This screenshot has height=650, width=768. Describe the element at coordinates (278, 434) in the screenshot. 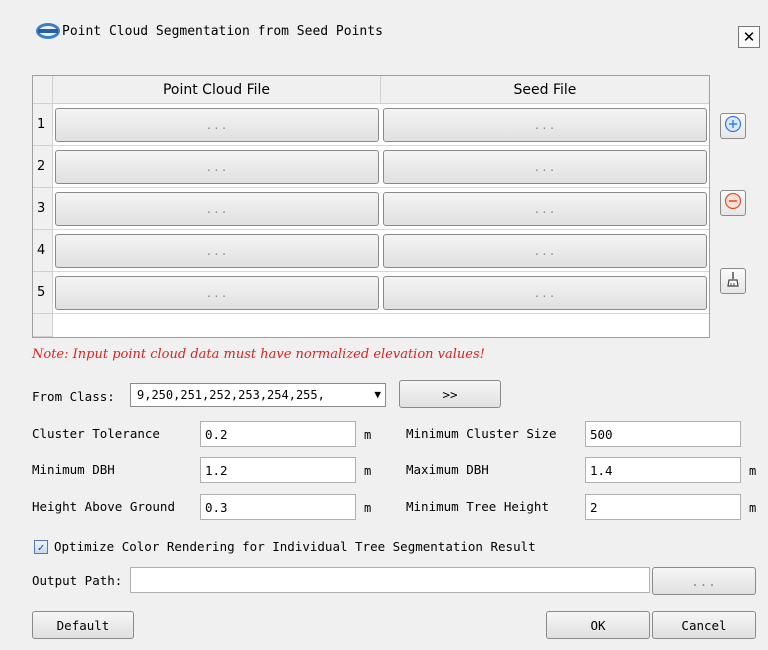

I see `cluster-tolerance-field: 0.2` at that location.